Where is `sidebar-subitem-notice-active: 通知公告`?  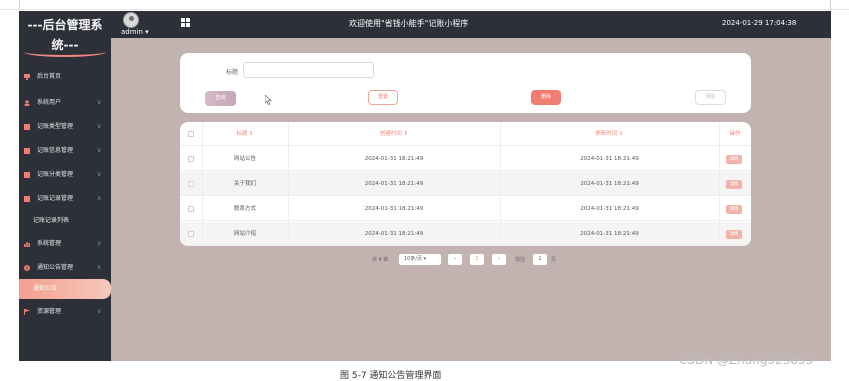 sidebar-subitem-notice-active: 通知公告 is located at coordinates (65, 289).